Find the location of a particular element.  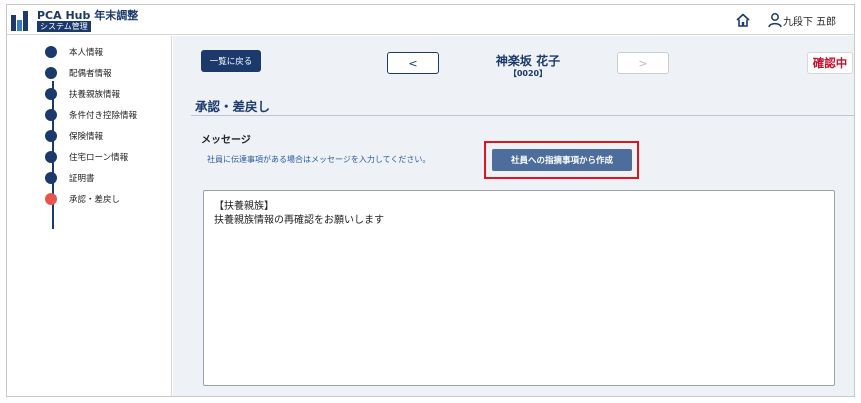

sidebar-item-label: 承認・差戻し is located at coordinates (95, 200).